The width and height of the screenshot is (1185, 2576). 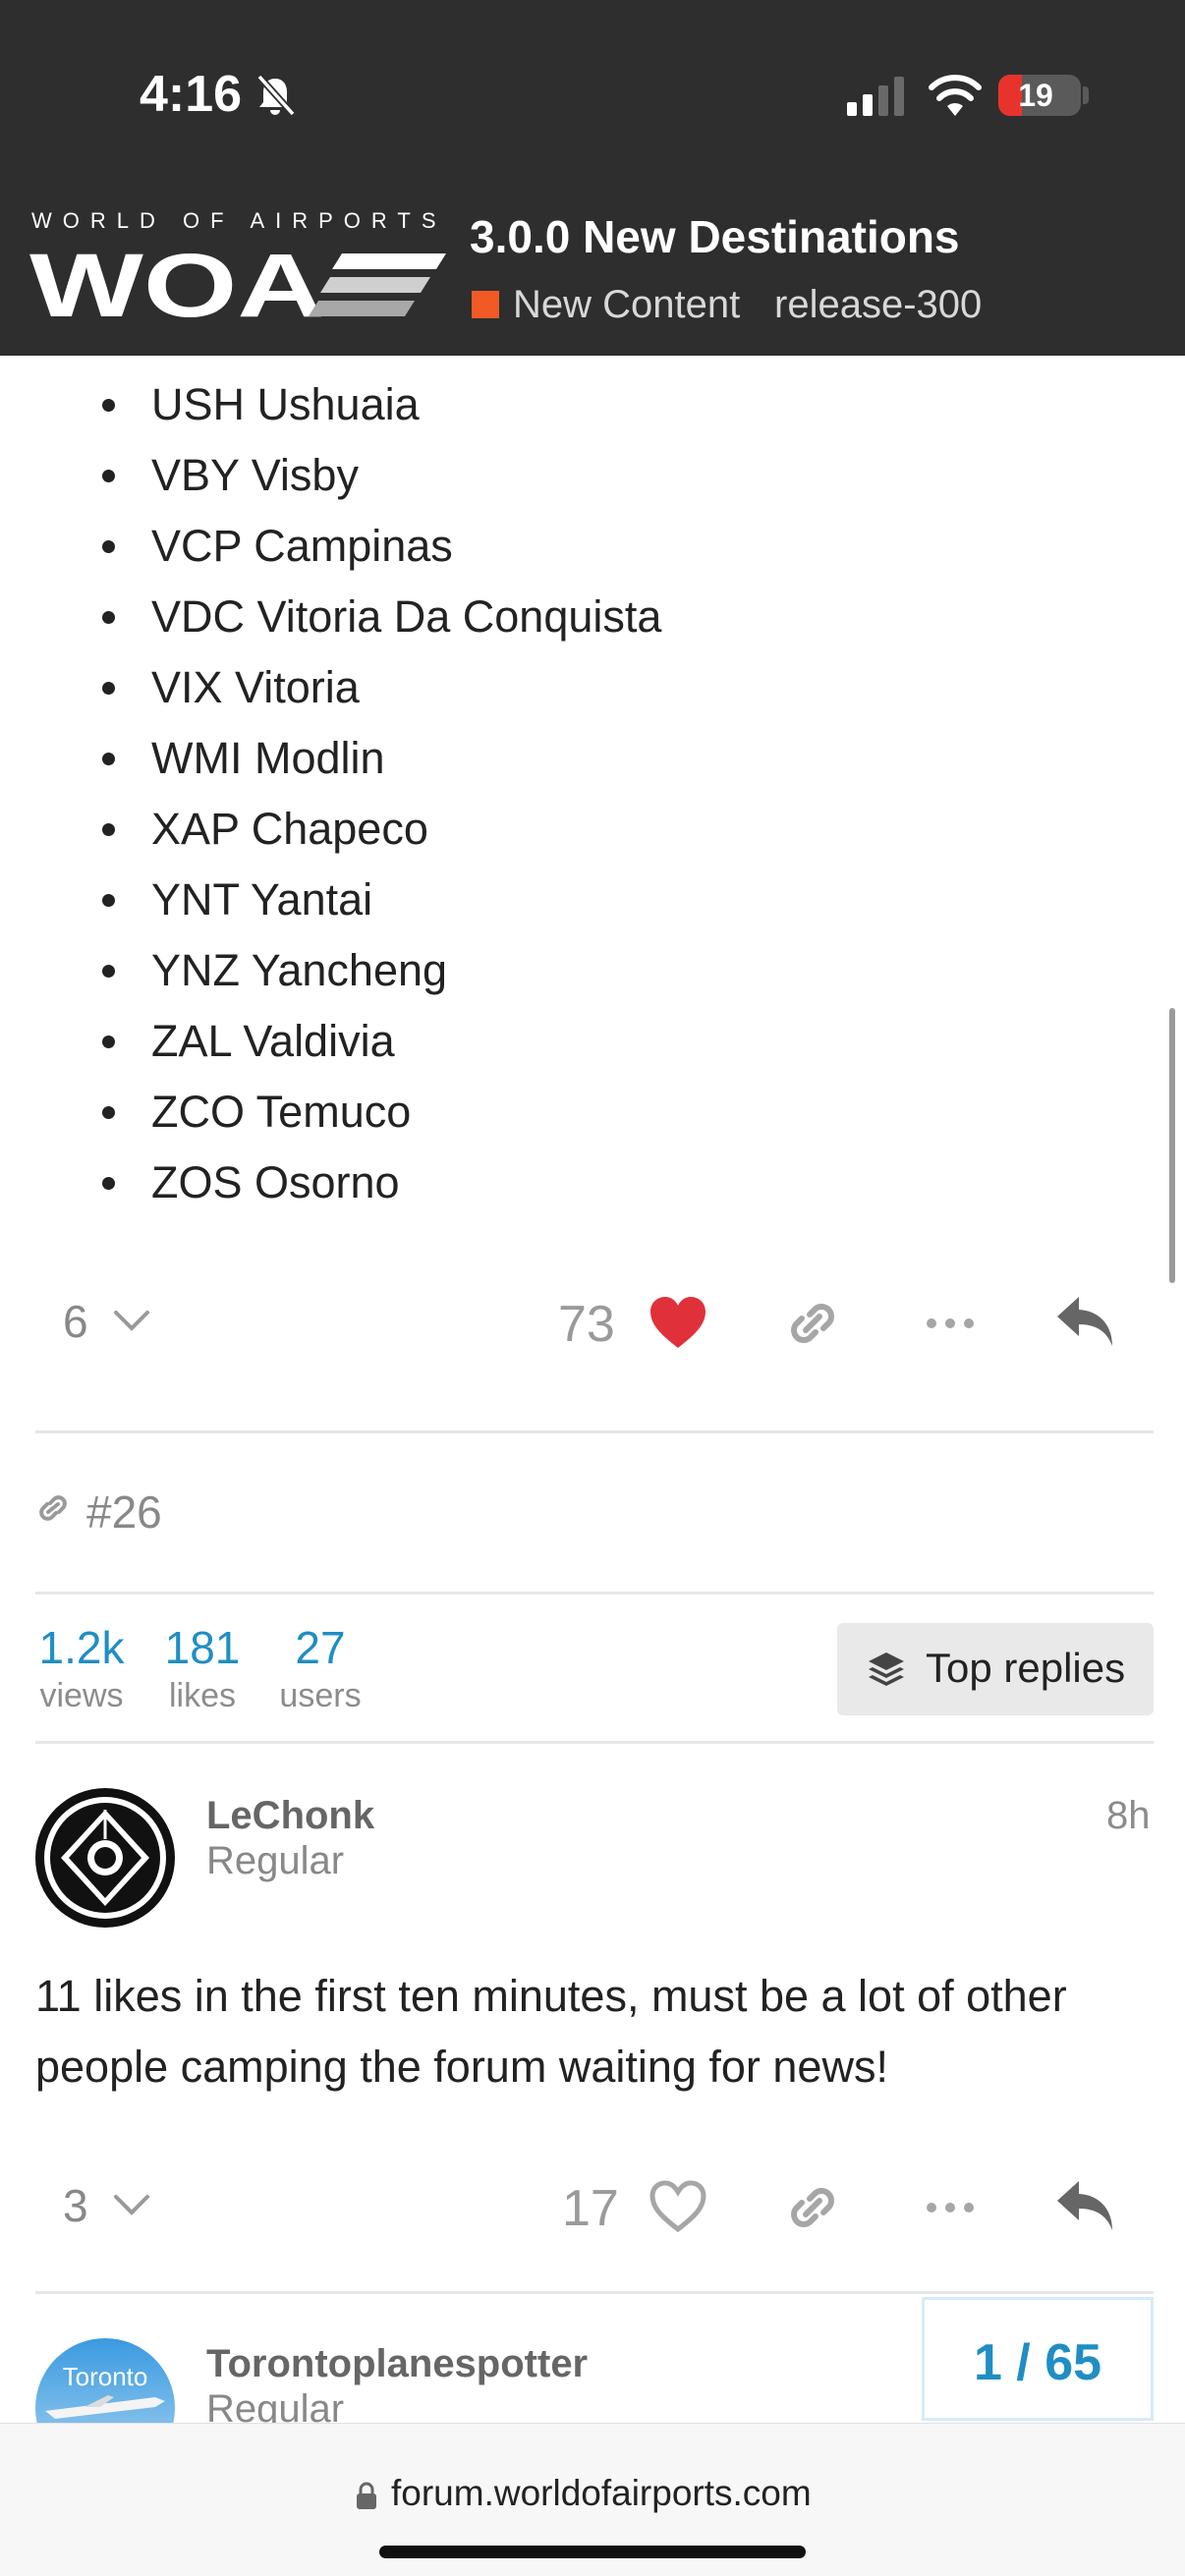 What do you see at coordinates (715, 236) in the screenshot?
I see `topic-title: 3.0.0 New Destinations` at bounding box center [715, 236].